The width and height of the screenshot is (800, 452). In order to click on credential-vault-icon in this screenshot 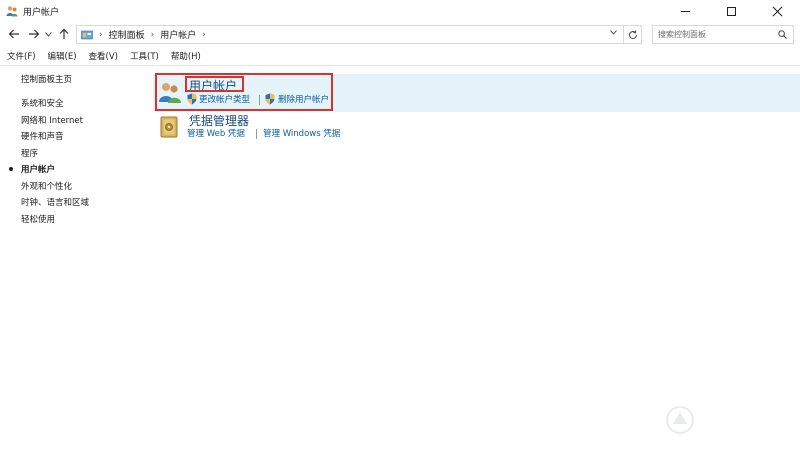, I will do `click(169, 128)`.